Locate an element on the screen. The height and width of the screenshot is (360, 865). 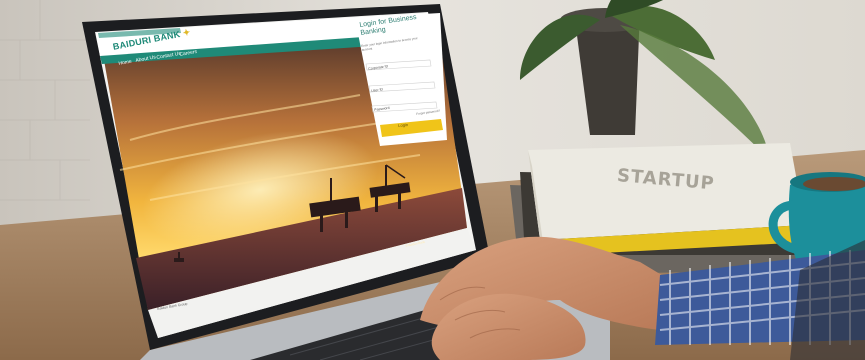
brand-mark-icon: ✦ is located at coordinates (186, 32).